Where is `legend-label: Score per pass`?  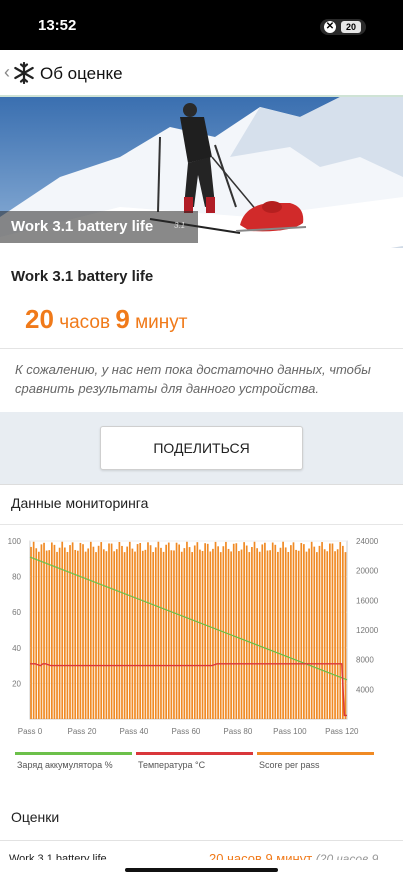 legend-label: Score per pass is located at coordinates (289, 765).